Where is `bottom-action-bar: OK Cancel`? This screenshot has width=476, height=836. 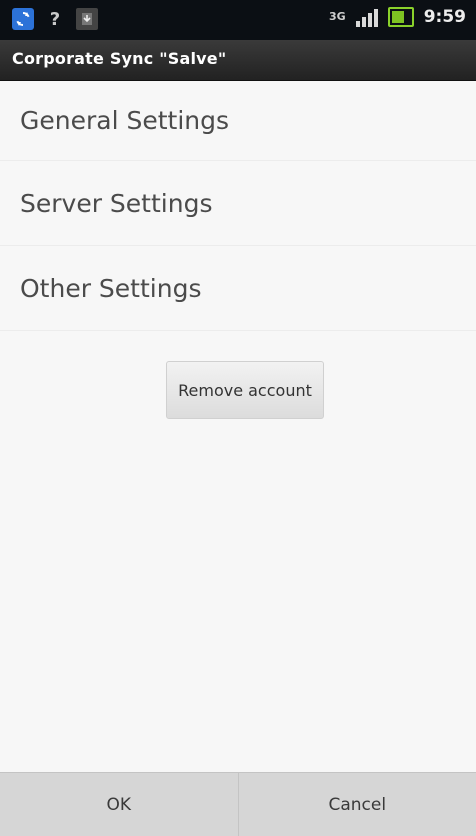 bottom-action-bar: OK Cancel is located at coordinates (238, 804).